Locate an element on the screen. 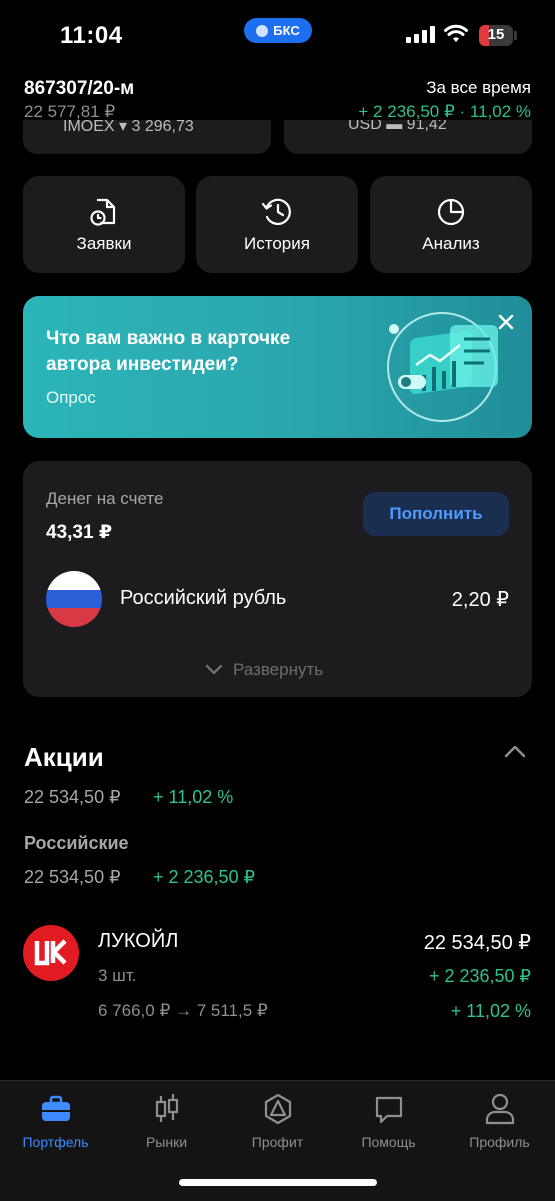  history-button: История is located at coordinates (277, 224).